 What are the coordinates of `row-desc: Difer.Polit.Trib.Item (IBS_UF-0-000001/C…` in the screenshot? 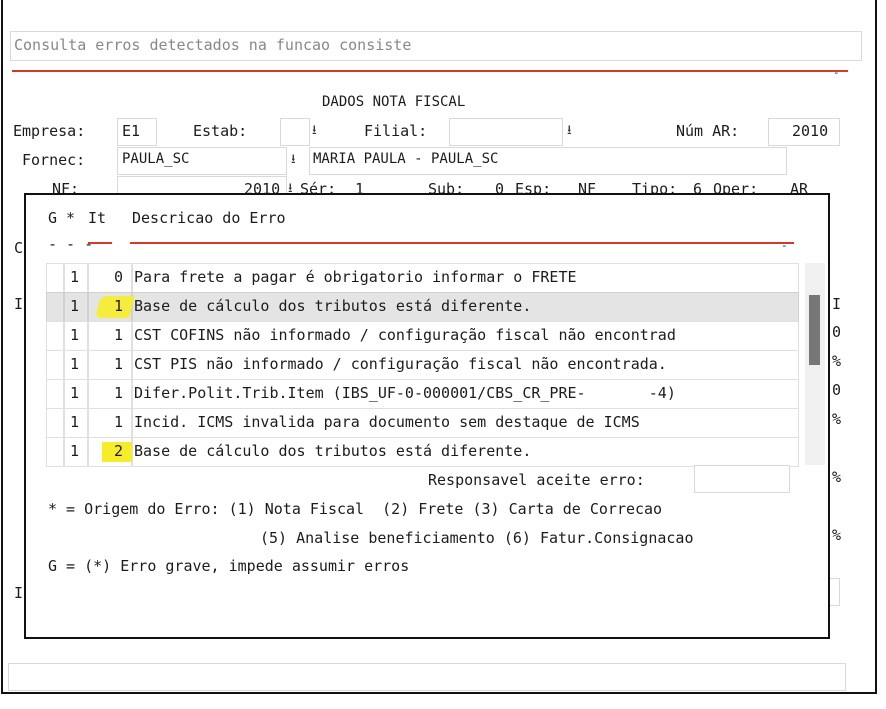 It's located at (405, 393).